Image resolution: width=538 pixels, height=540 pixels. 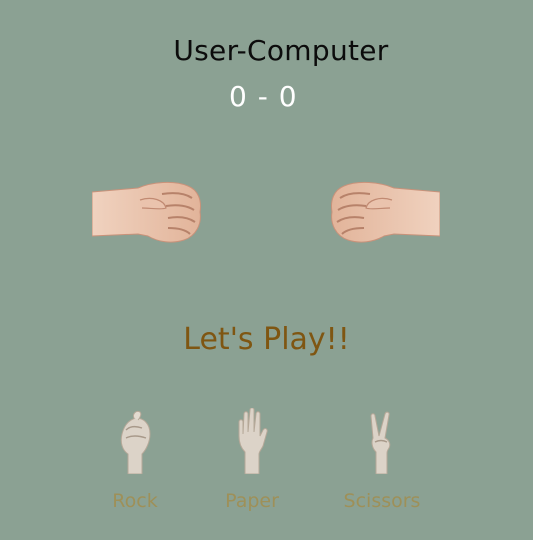 I want to click on user-hand, so click(x=146, y=211).